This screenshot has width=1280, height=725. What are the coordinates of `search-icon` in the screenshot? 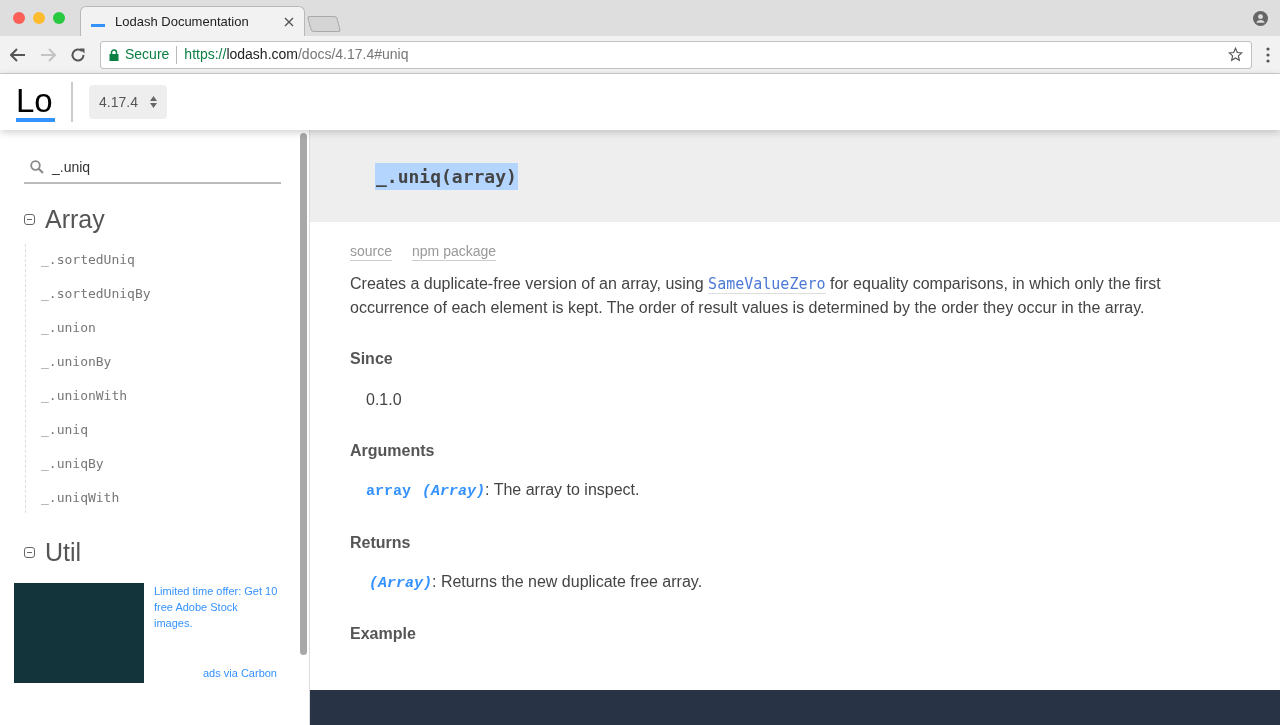 It's located at (37, 167).